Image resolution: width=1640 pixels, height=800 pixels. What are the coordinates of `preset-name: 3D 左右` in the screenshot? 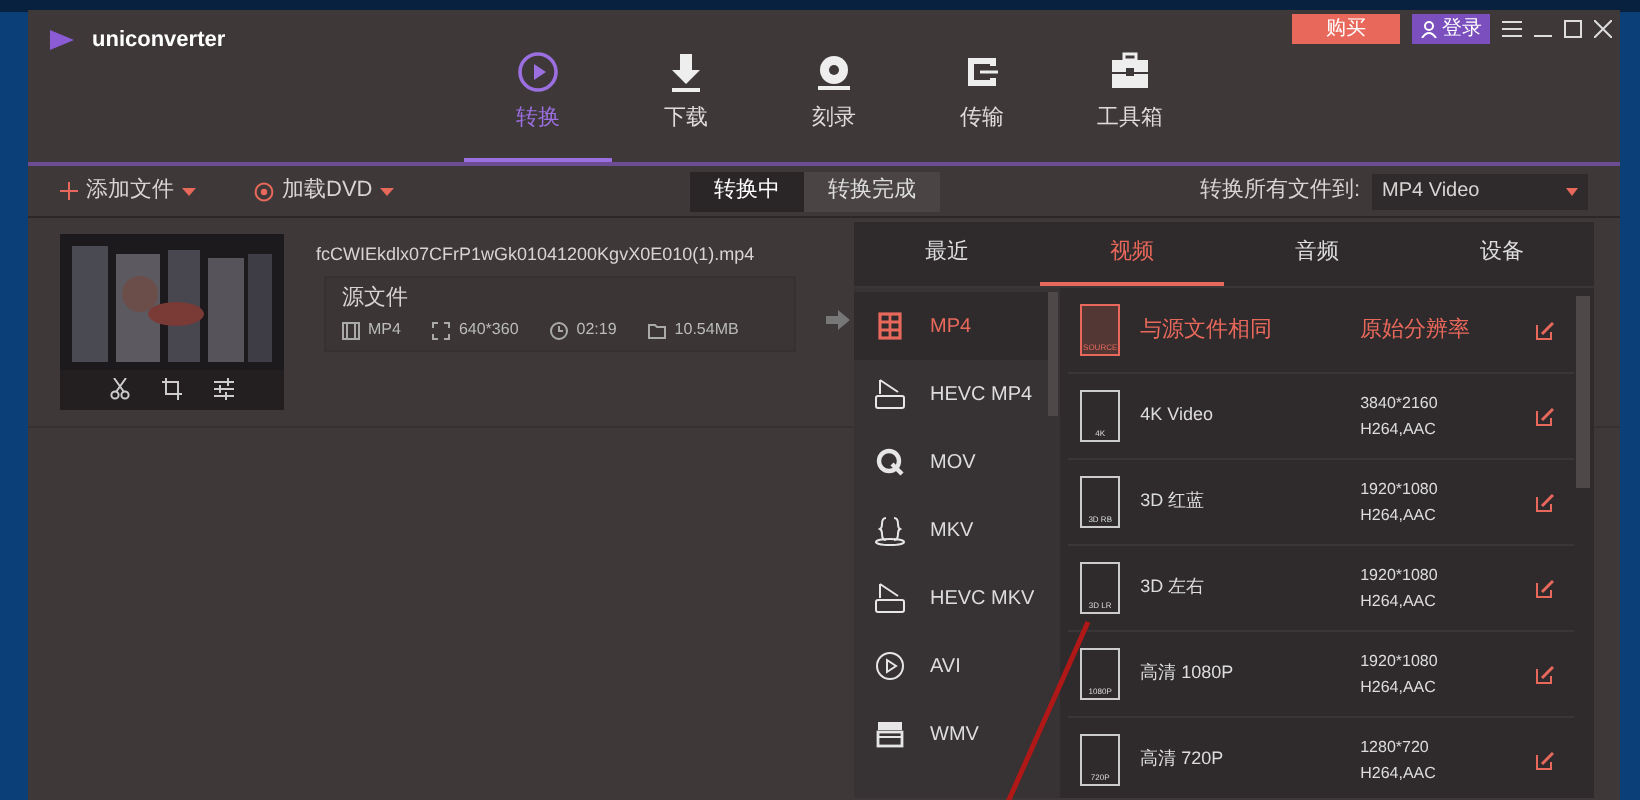 It's located at (1173, 587).